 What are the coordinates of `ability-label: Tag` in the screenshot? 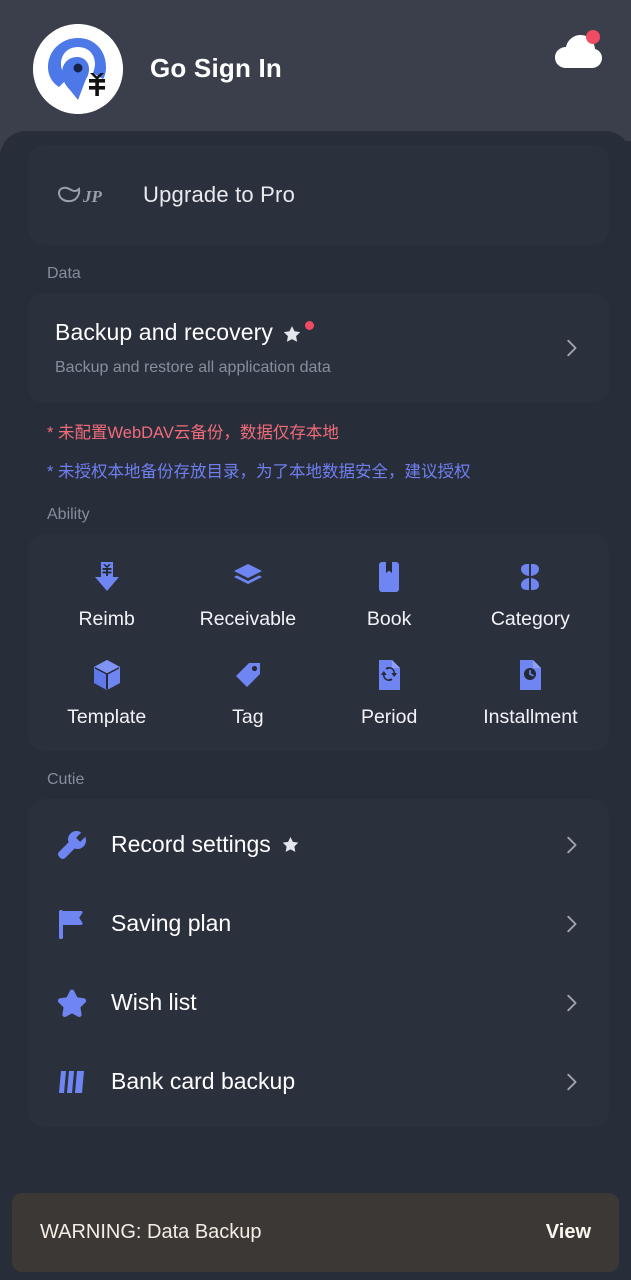 It's located at (248, 717).